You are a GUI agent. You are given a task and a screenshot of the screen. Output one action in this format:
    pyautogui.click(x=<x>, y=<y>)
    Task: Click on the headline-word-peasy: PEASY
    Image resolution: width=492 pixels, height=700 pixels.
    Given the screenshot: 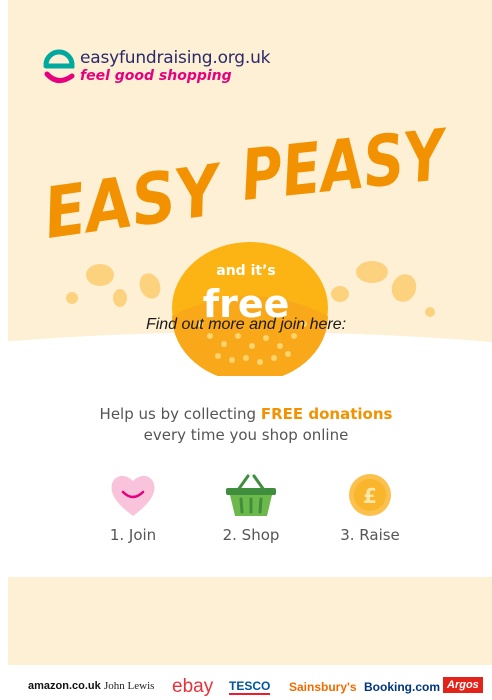 What is the action you would take?
    pyautogui.click(x=345, y=168)
    